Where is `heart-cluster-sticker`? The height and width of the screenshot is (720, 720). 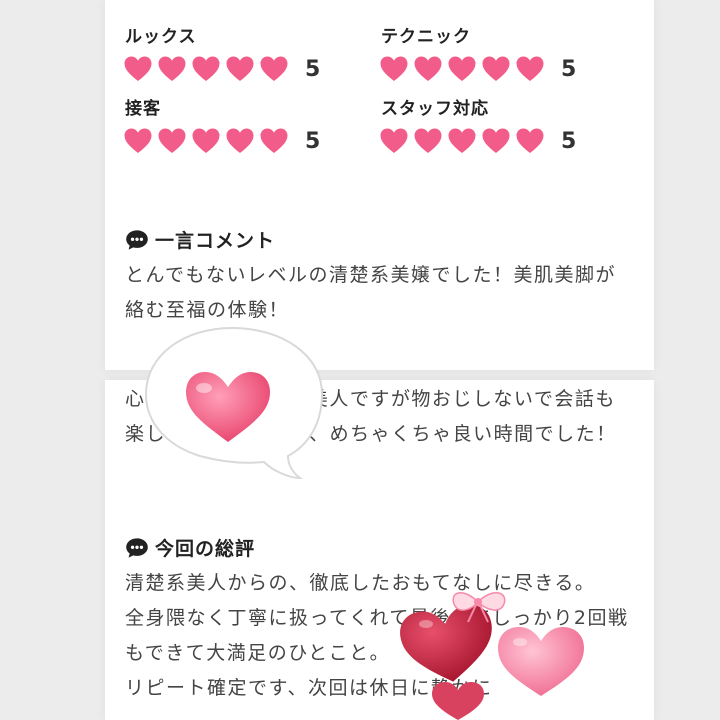 heart-cluster-sticker is located at coordinates (492, 656).